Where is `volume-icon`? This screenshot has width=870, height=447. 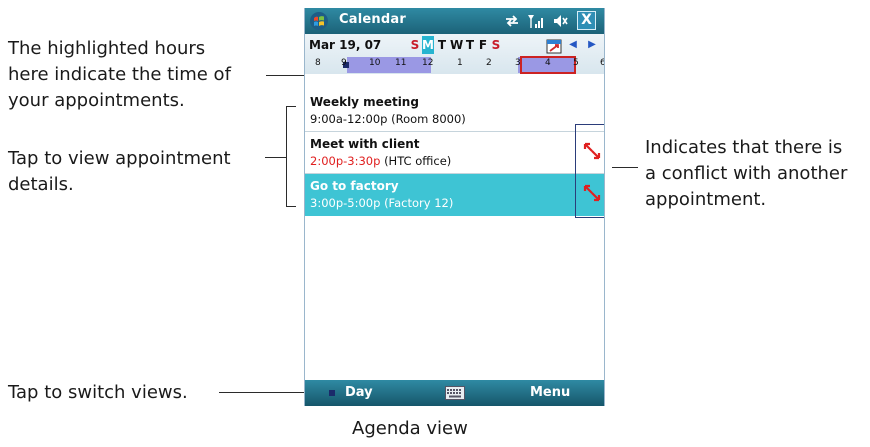
volume-icon is located at coordinates (560, 21).